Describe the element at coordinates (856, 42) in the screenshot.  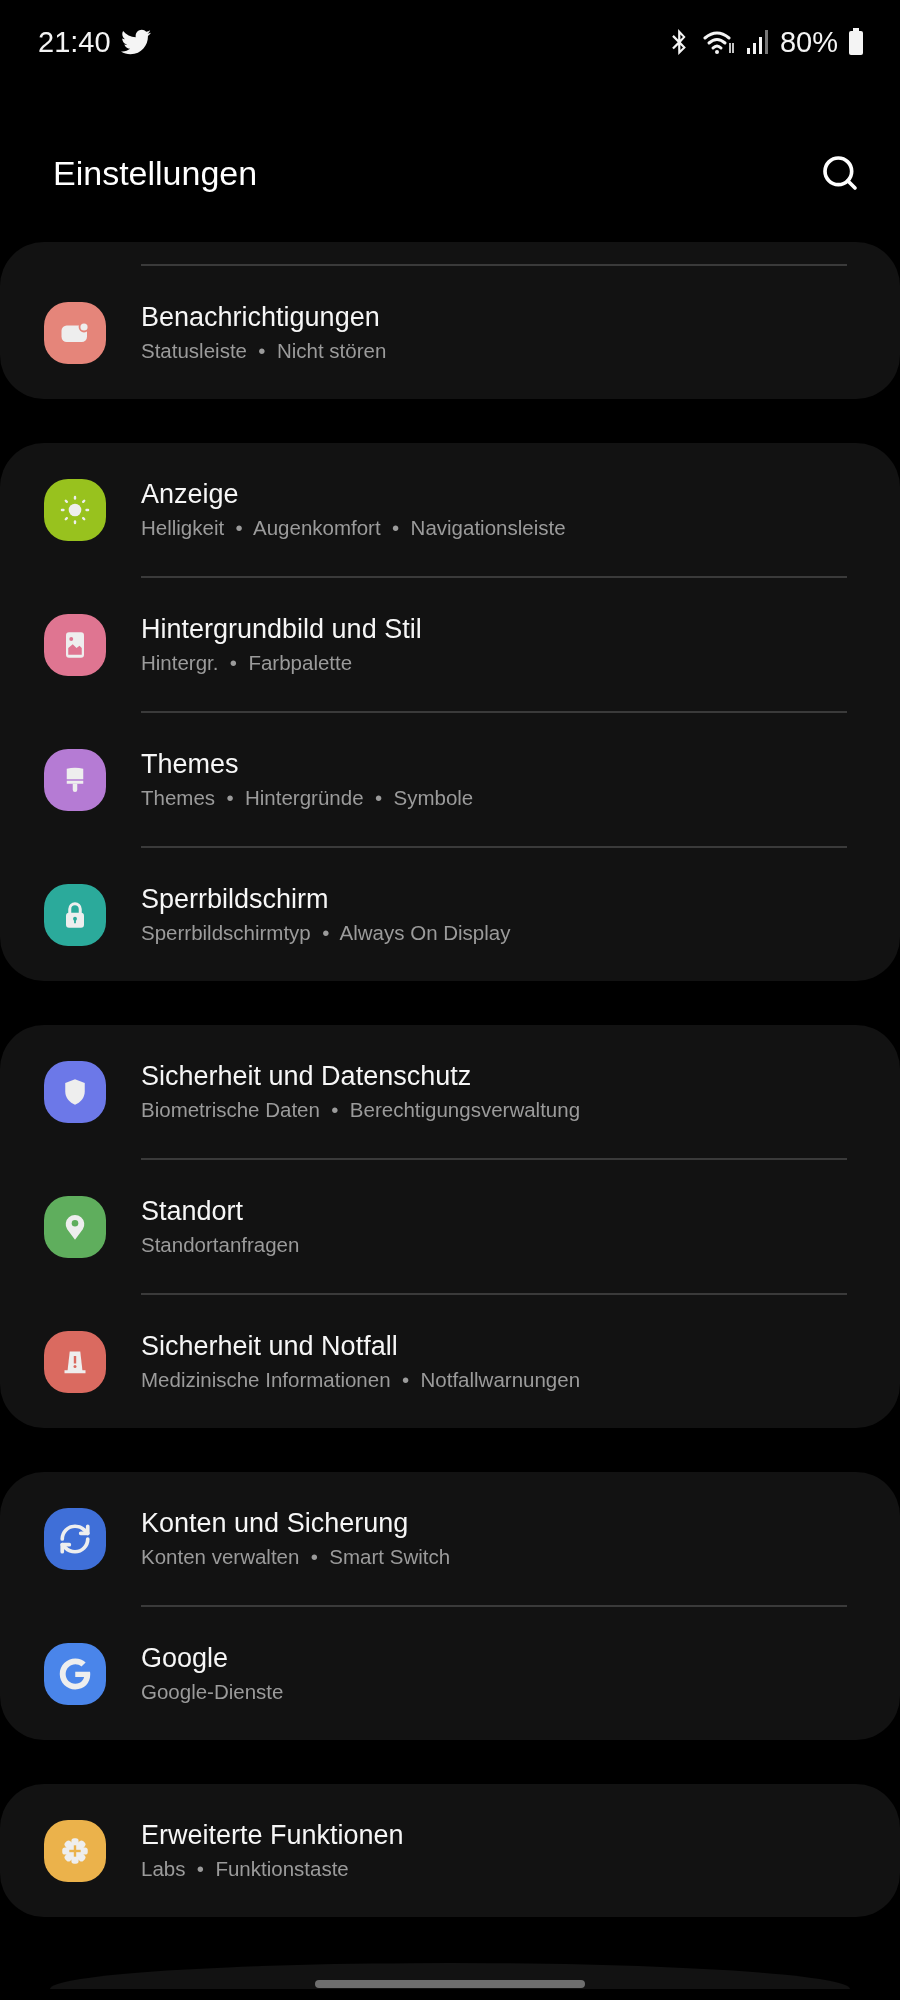
I see `battery-icon` at that location.